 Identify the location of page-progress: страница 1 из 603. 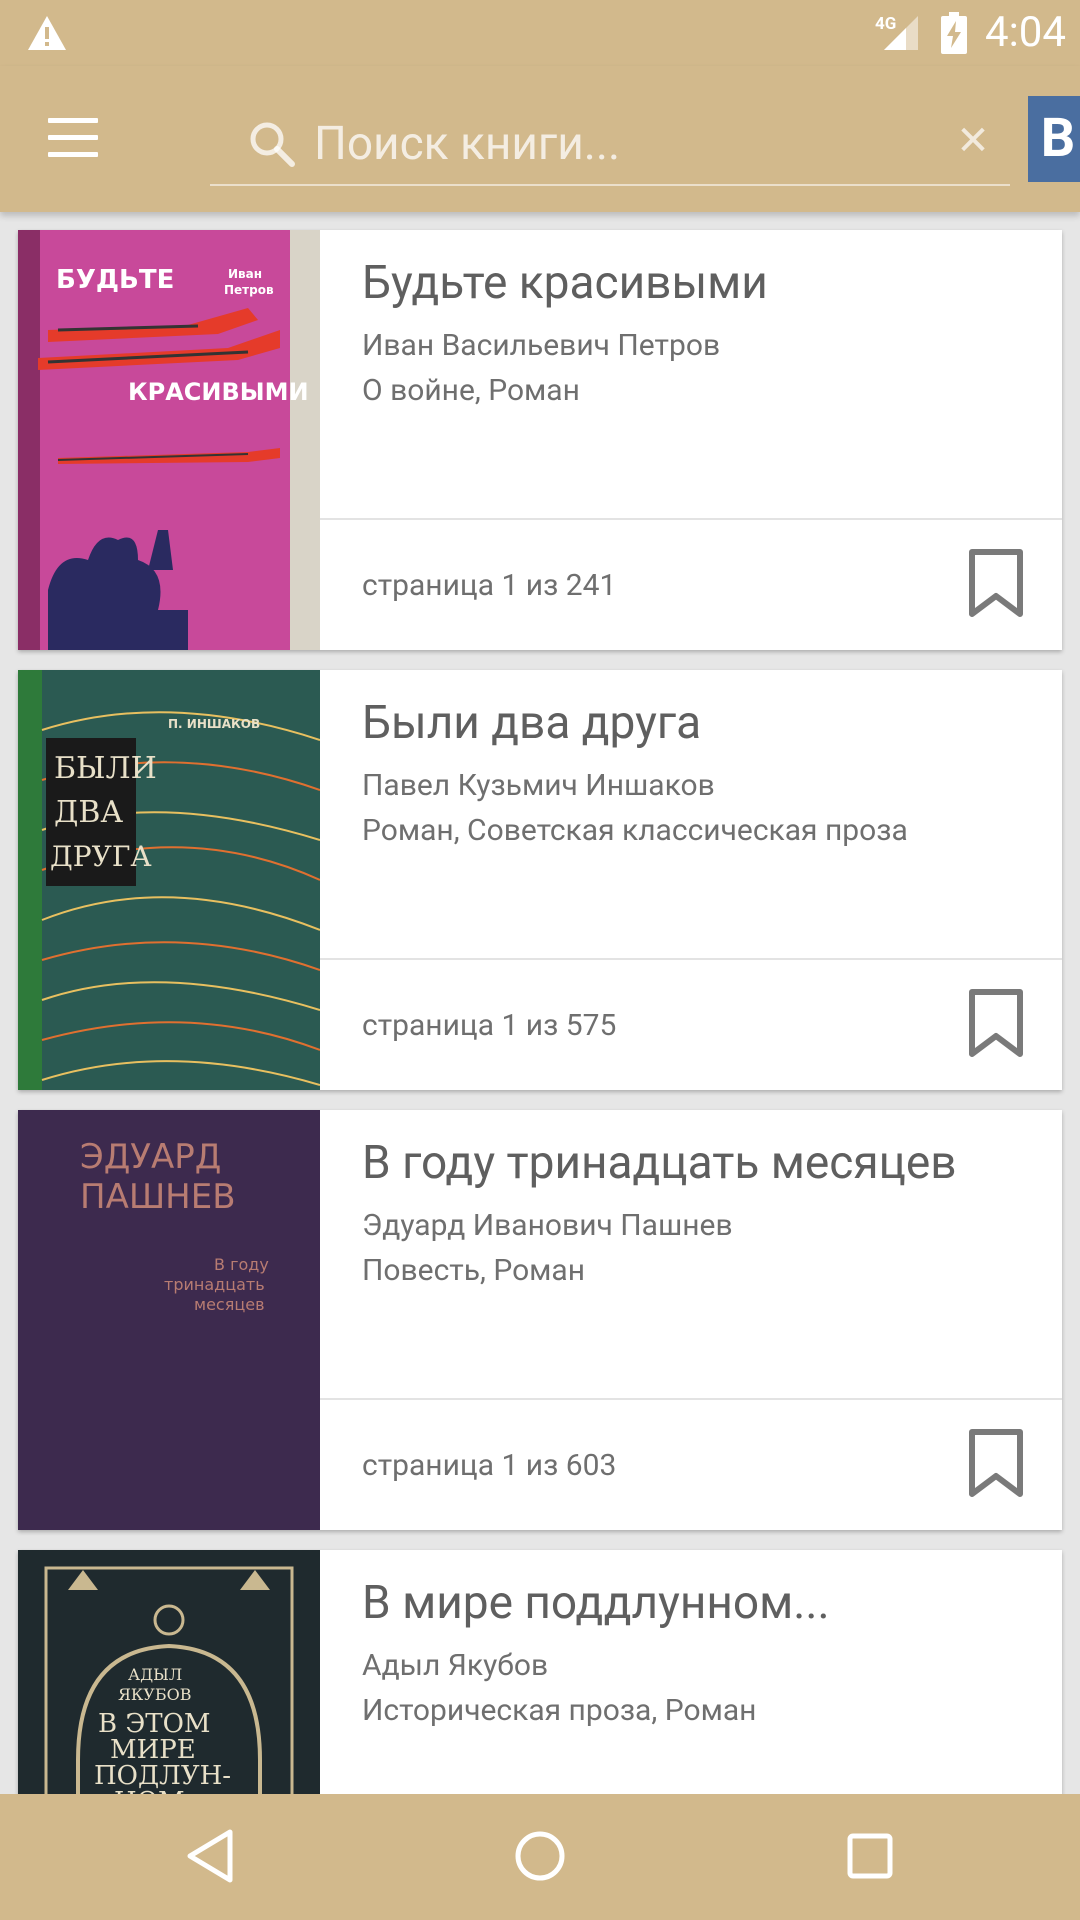
(489, 1465).